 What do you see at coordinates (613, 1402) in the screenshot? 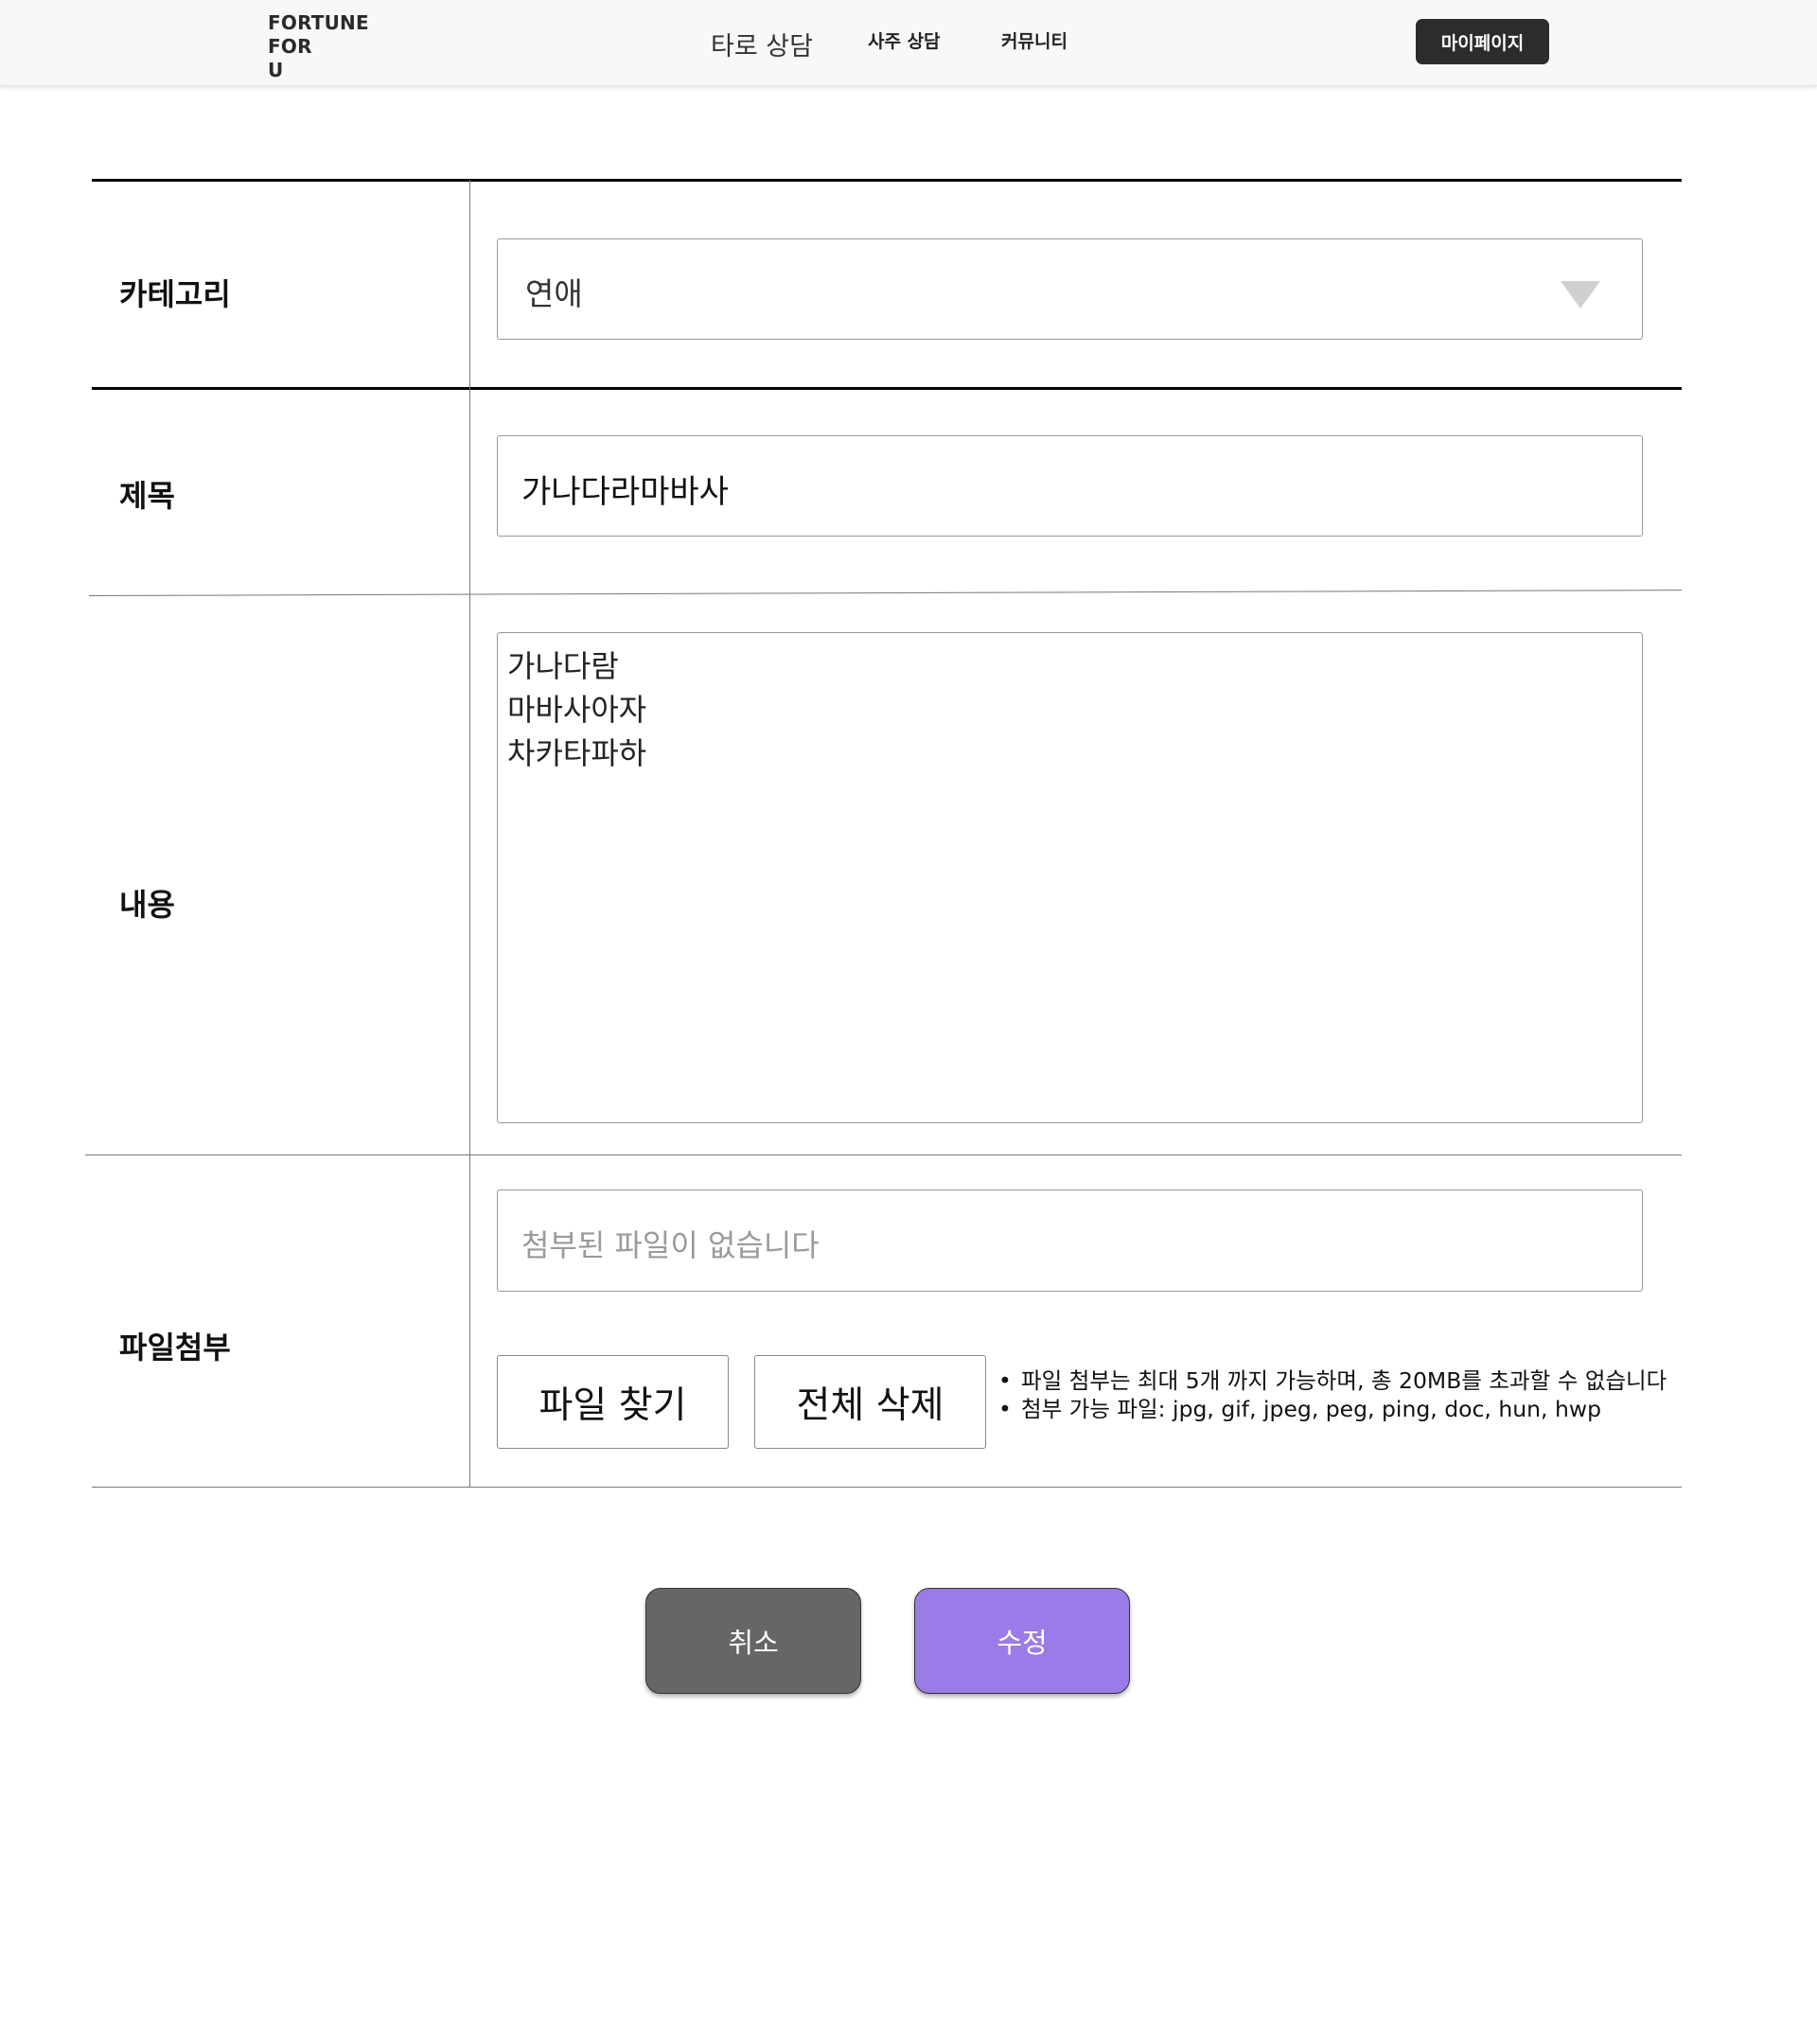
I see `find-file-button: 파일 찾기` at bounding box center [613, 1402].